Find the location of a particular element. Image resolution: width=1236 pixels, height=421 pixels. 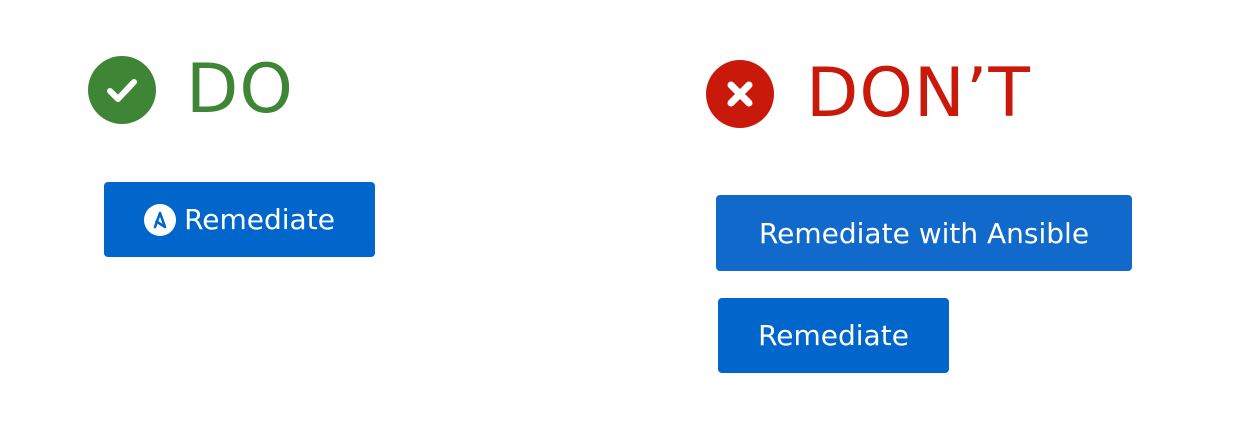

dont-label: DON’T is located at coordinates (918, 93).